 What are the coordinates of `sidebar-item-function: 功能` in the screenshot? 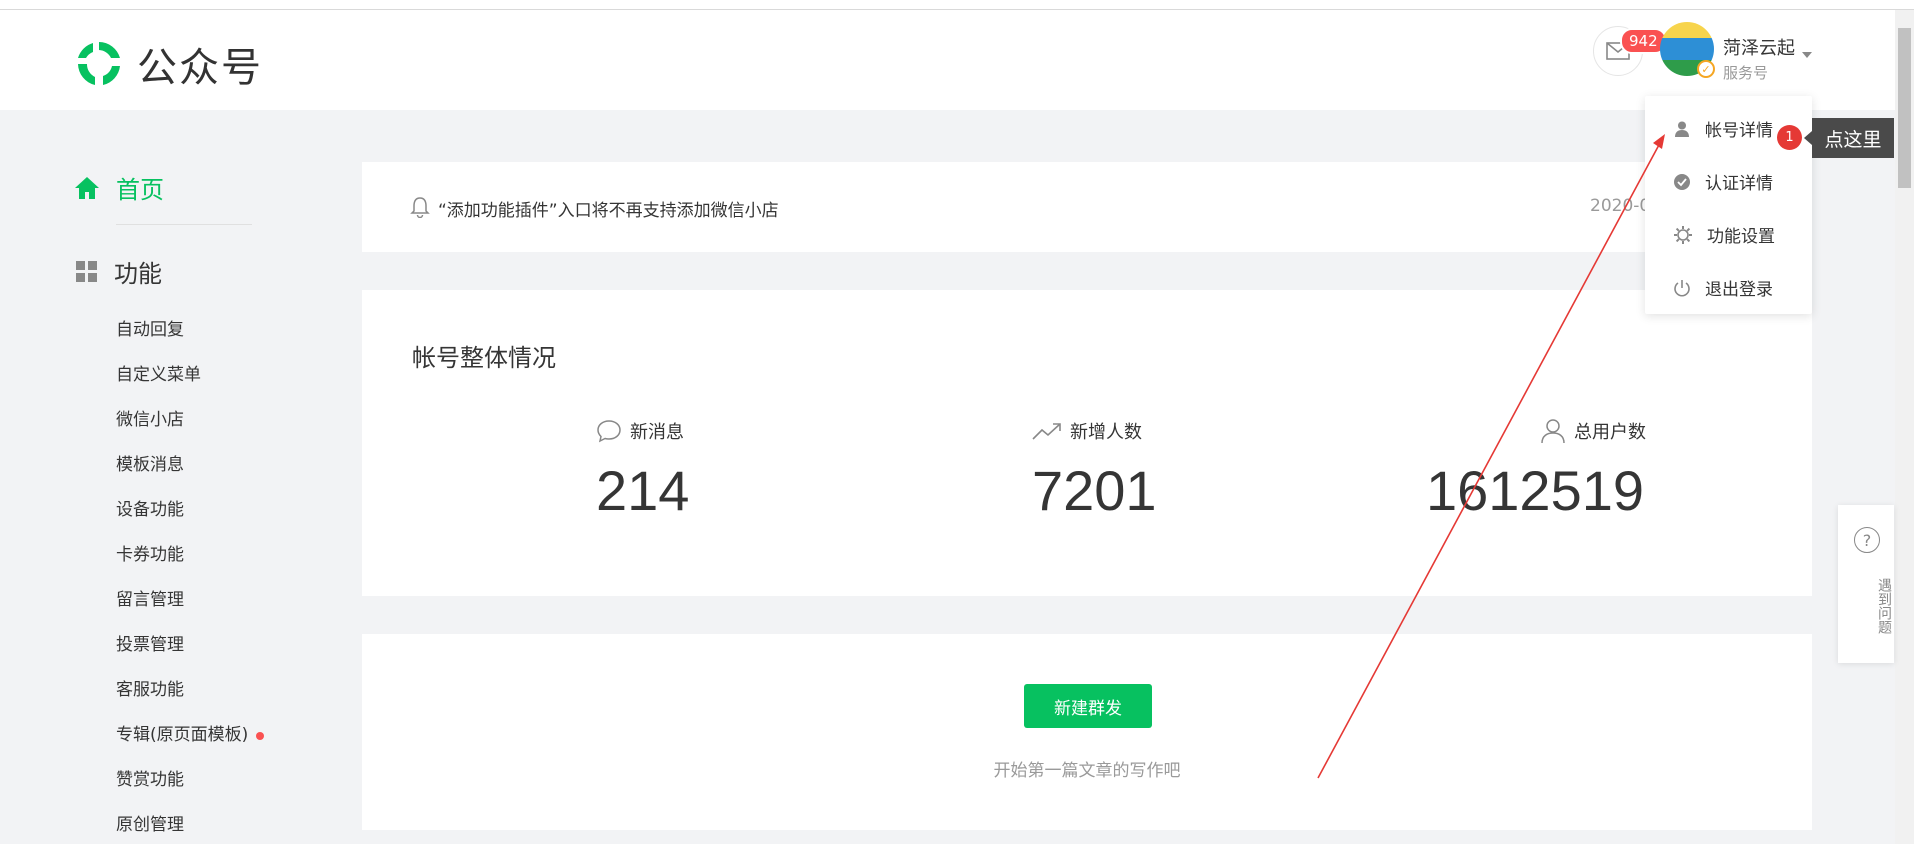 It's located at (119, 271).